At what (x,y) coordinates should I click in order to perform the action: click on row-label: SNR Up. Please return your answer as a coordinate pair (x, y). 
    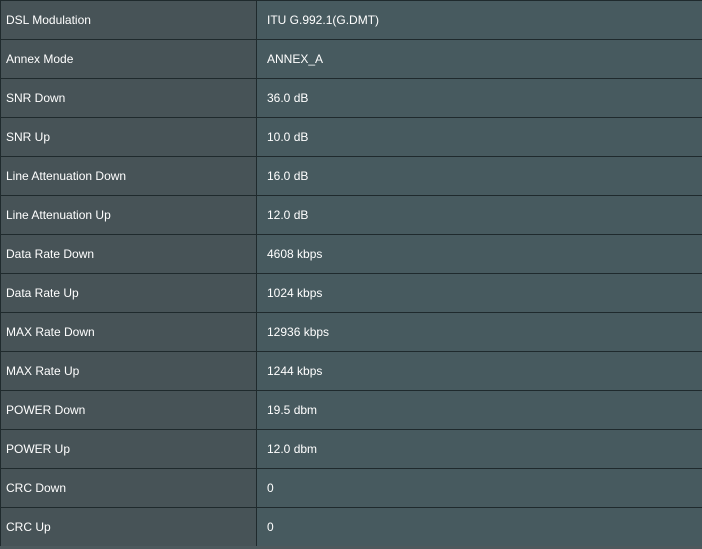
    Looking at the image, I should click on (128, 137).